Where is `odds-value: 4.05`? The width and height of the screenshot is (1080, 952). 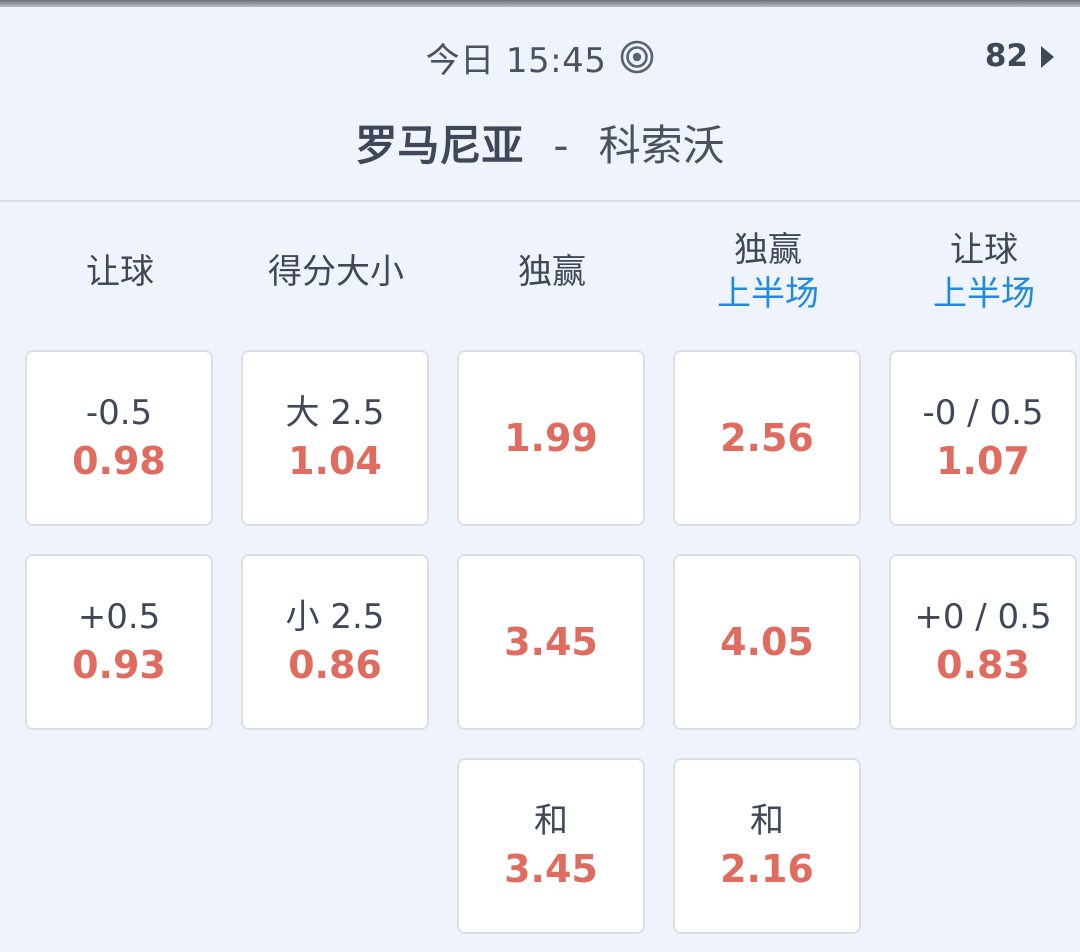 odds-value: 4.05 is located at coordinates (767, 642).